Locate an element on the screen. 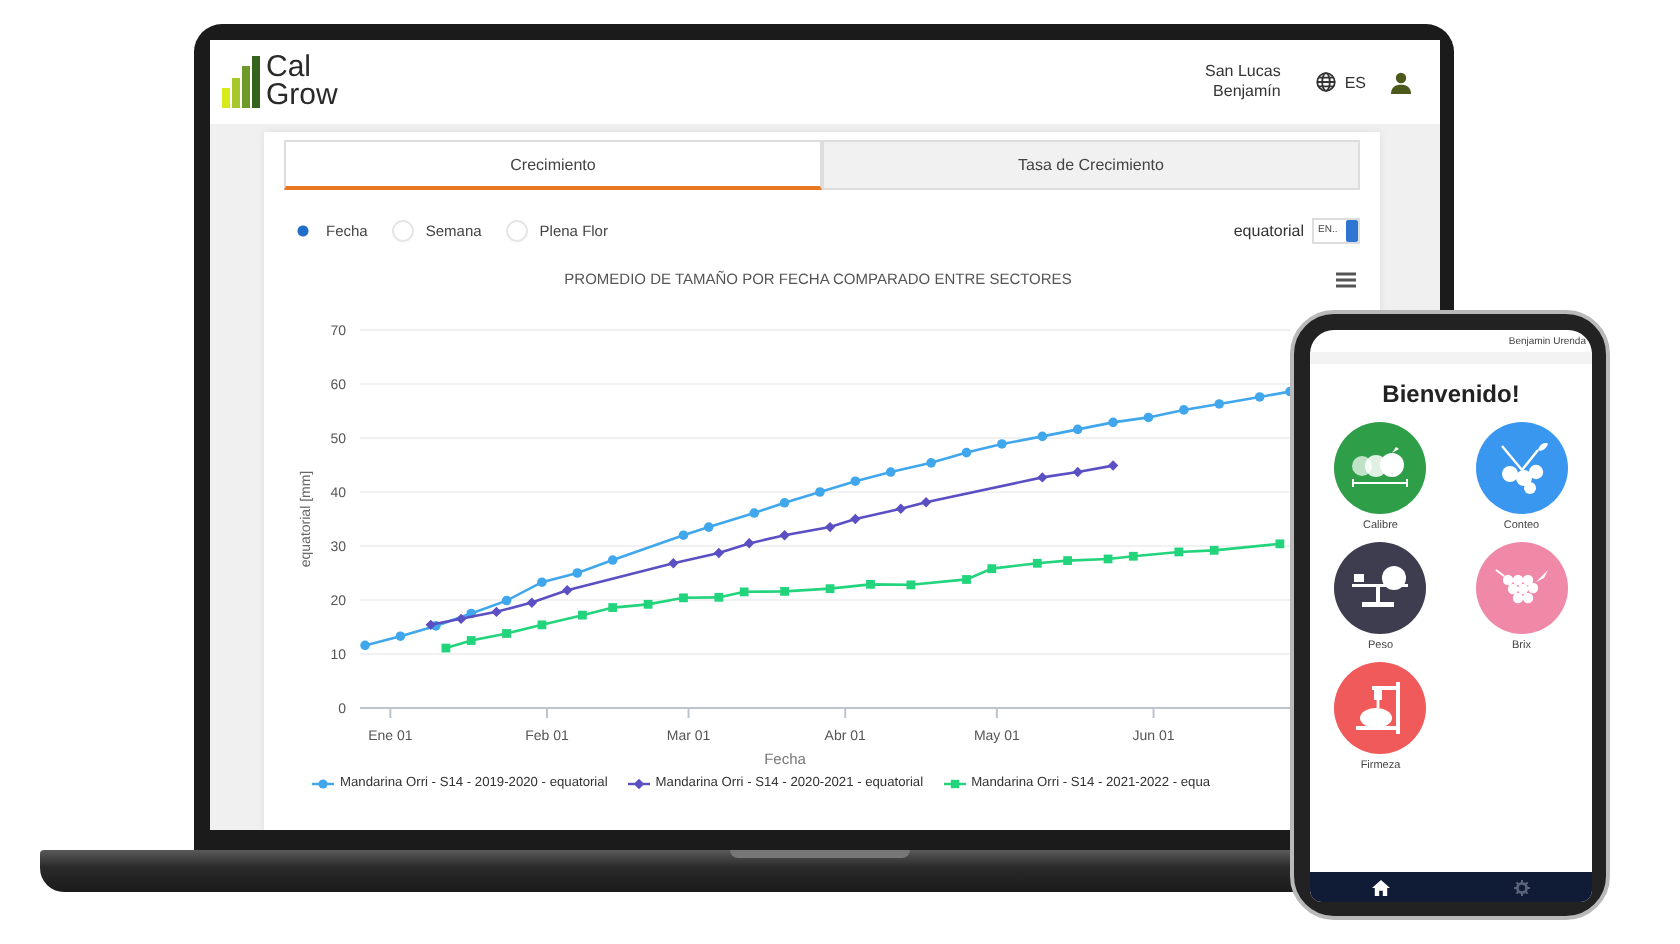 Image resolution: width=1680 pixels, height=944 pixels. user-icon is located at coordinates (1401, 82).